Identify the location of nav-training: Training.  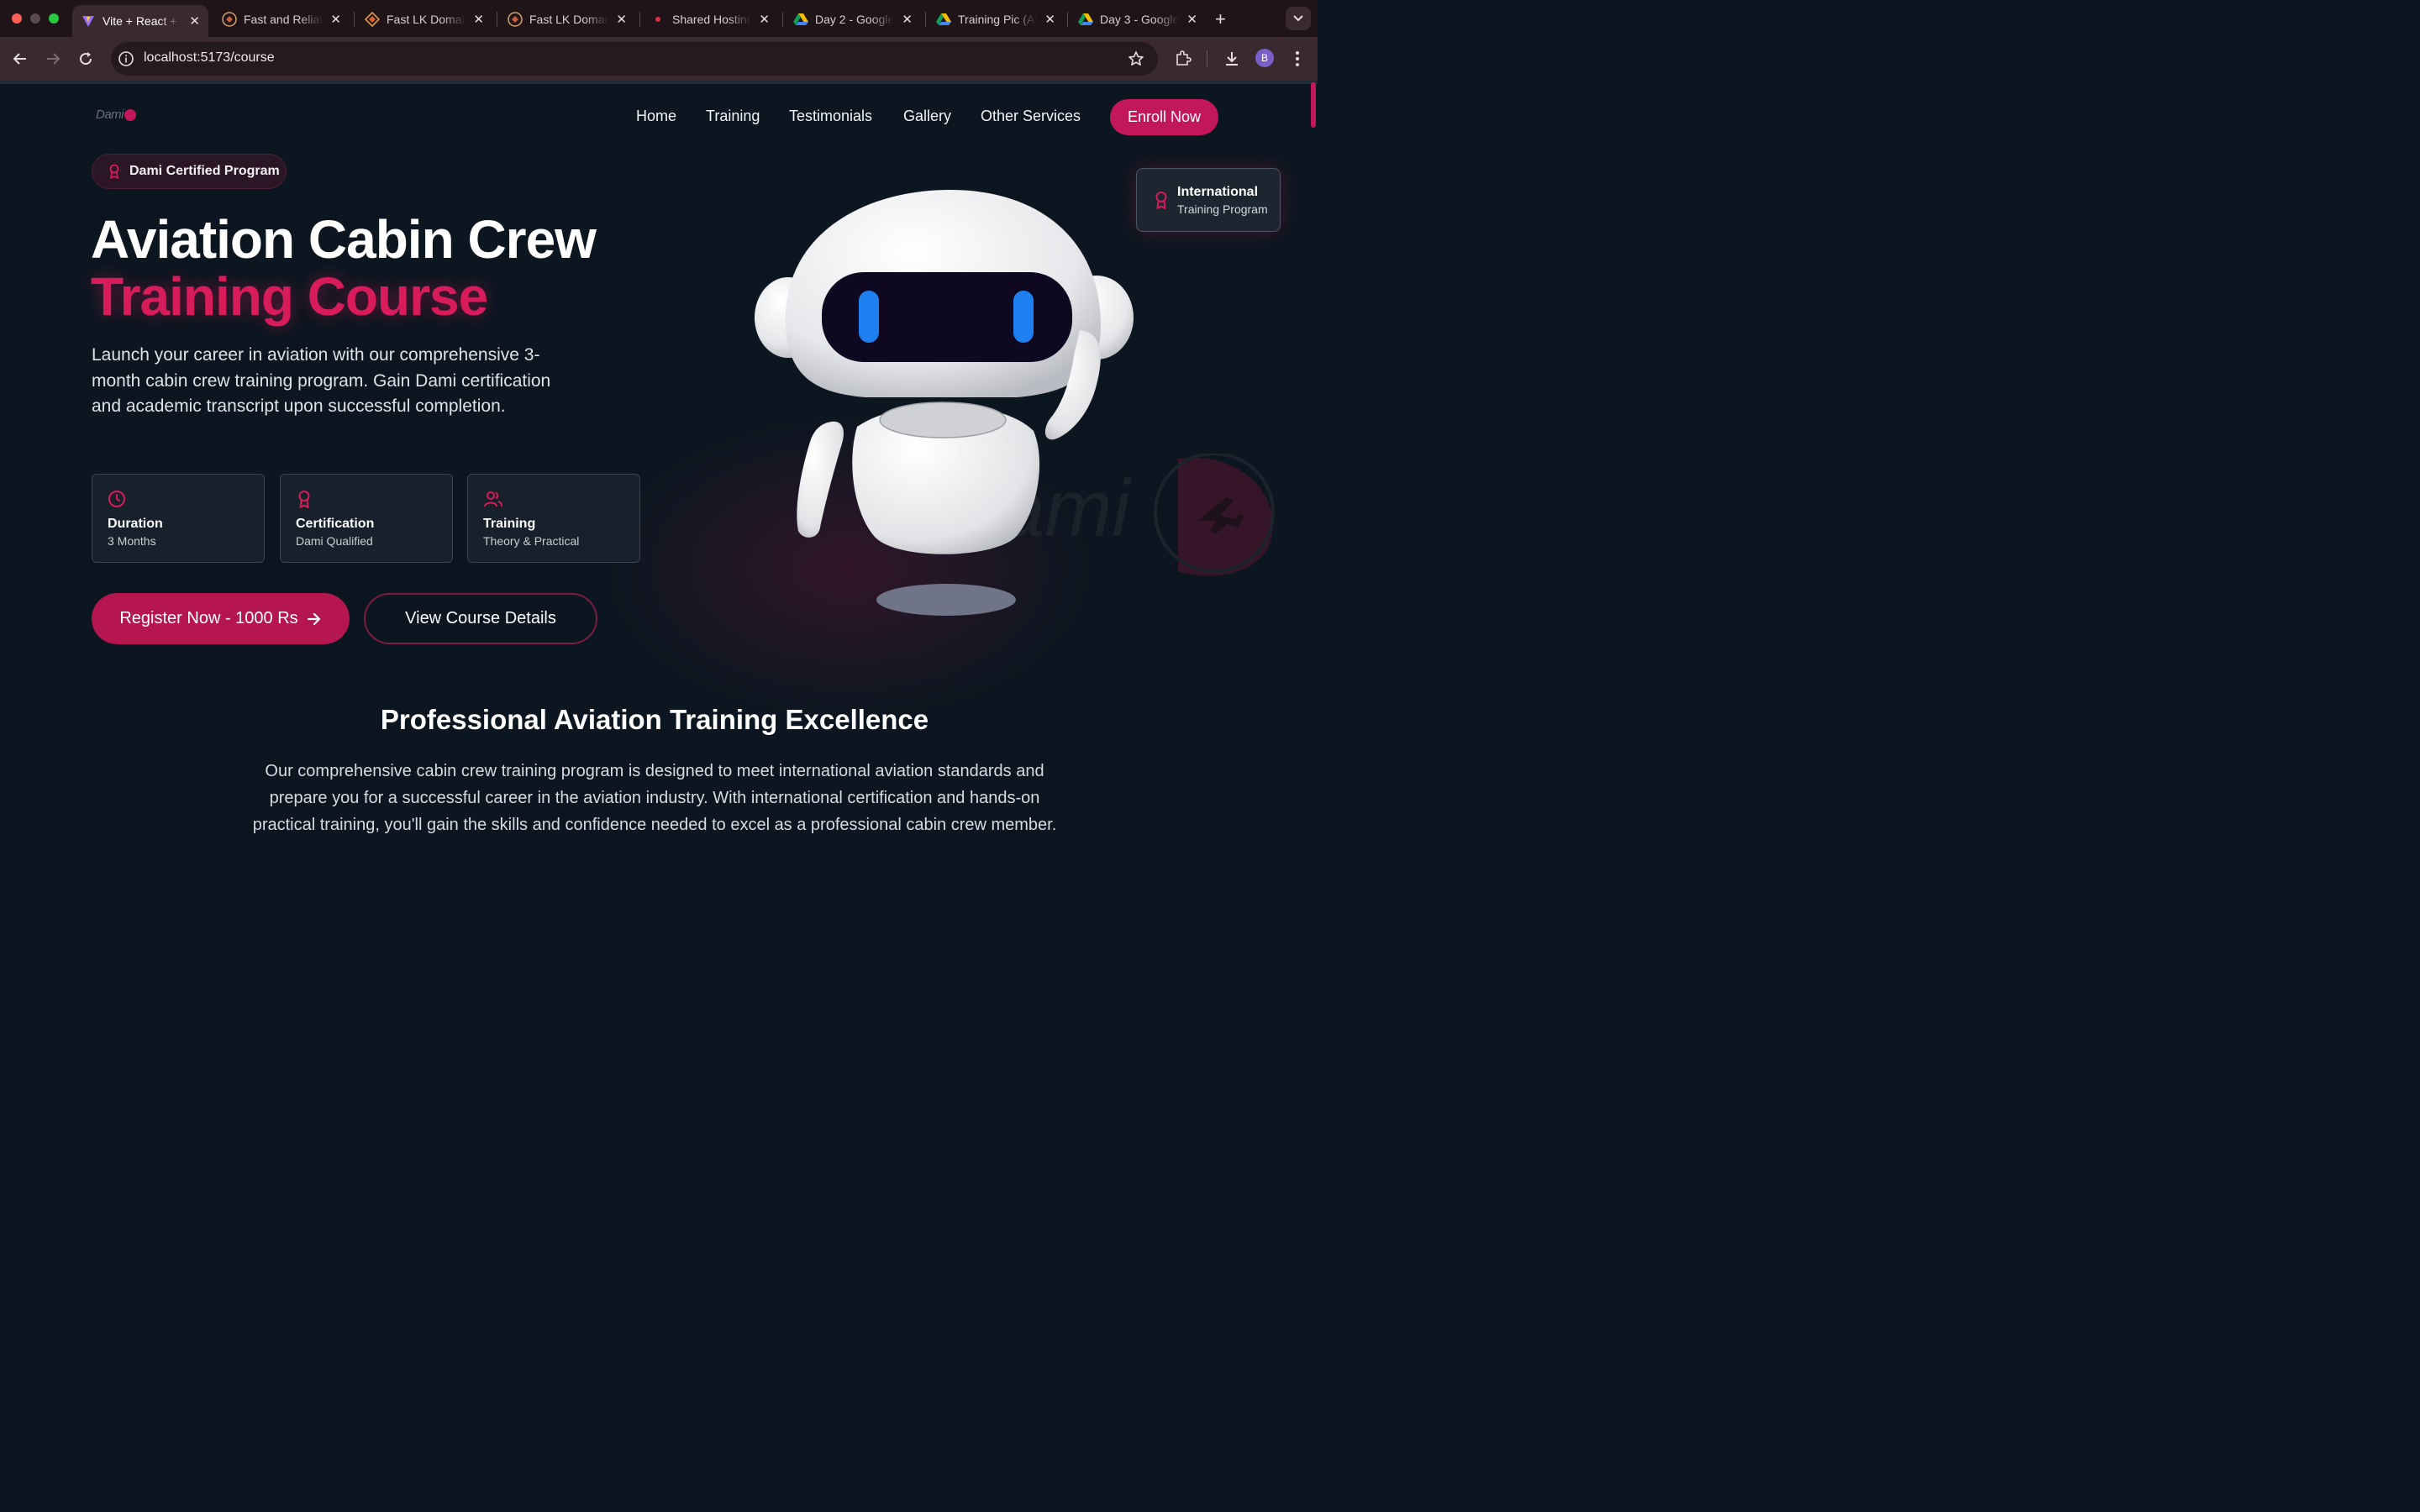
(733, 116).